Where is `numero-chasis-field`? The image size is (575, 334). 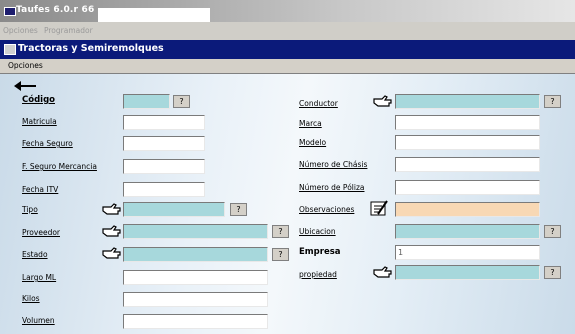 numero-chasis-field is located at coordinates (467, 164).